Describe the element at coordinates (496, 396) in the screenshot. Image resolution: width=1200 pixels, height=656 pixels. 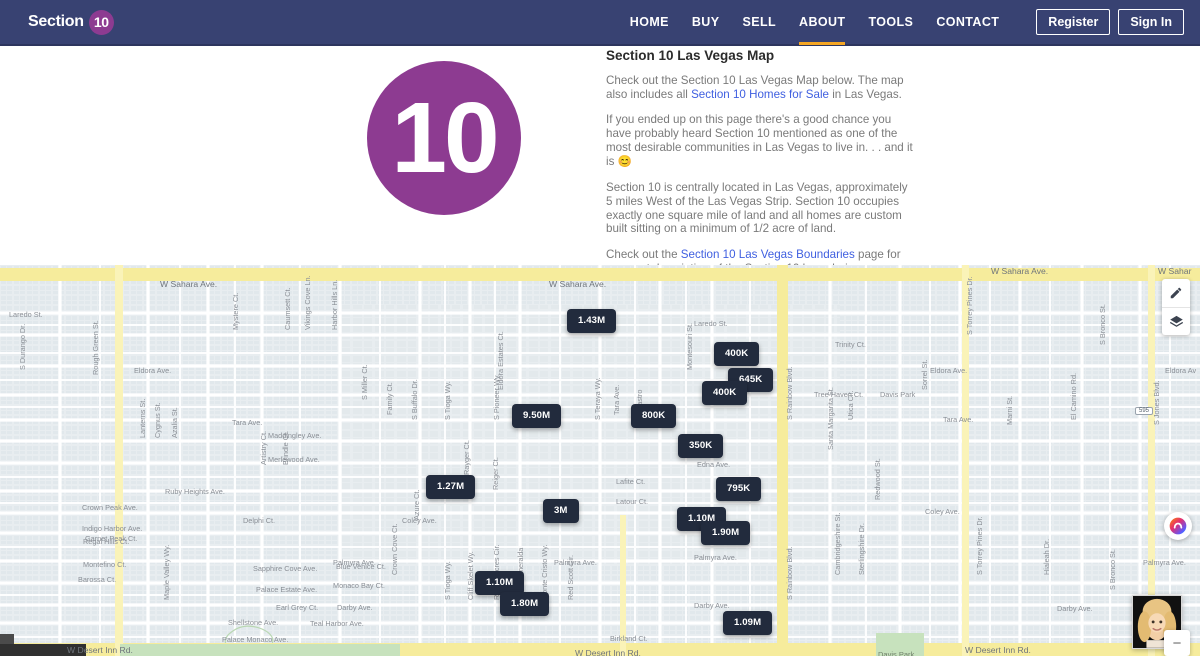
I see `street-label-vertical: S Pioneer Wy.` at that location.